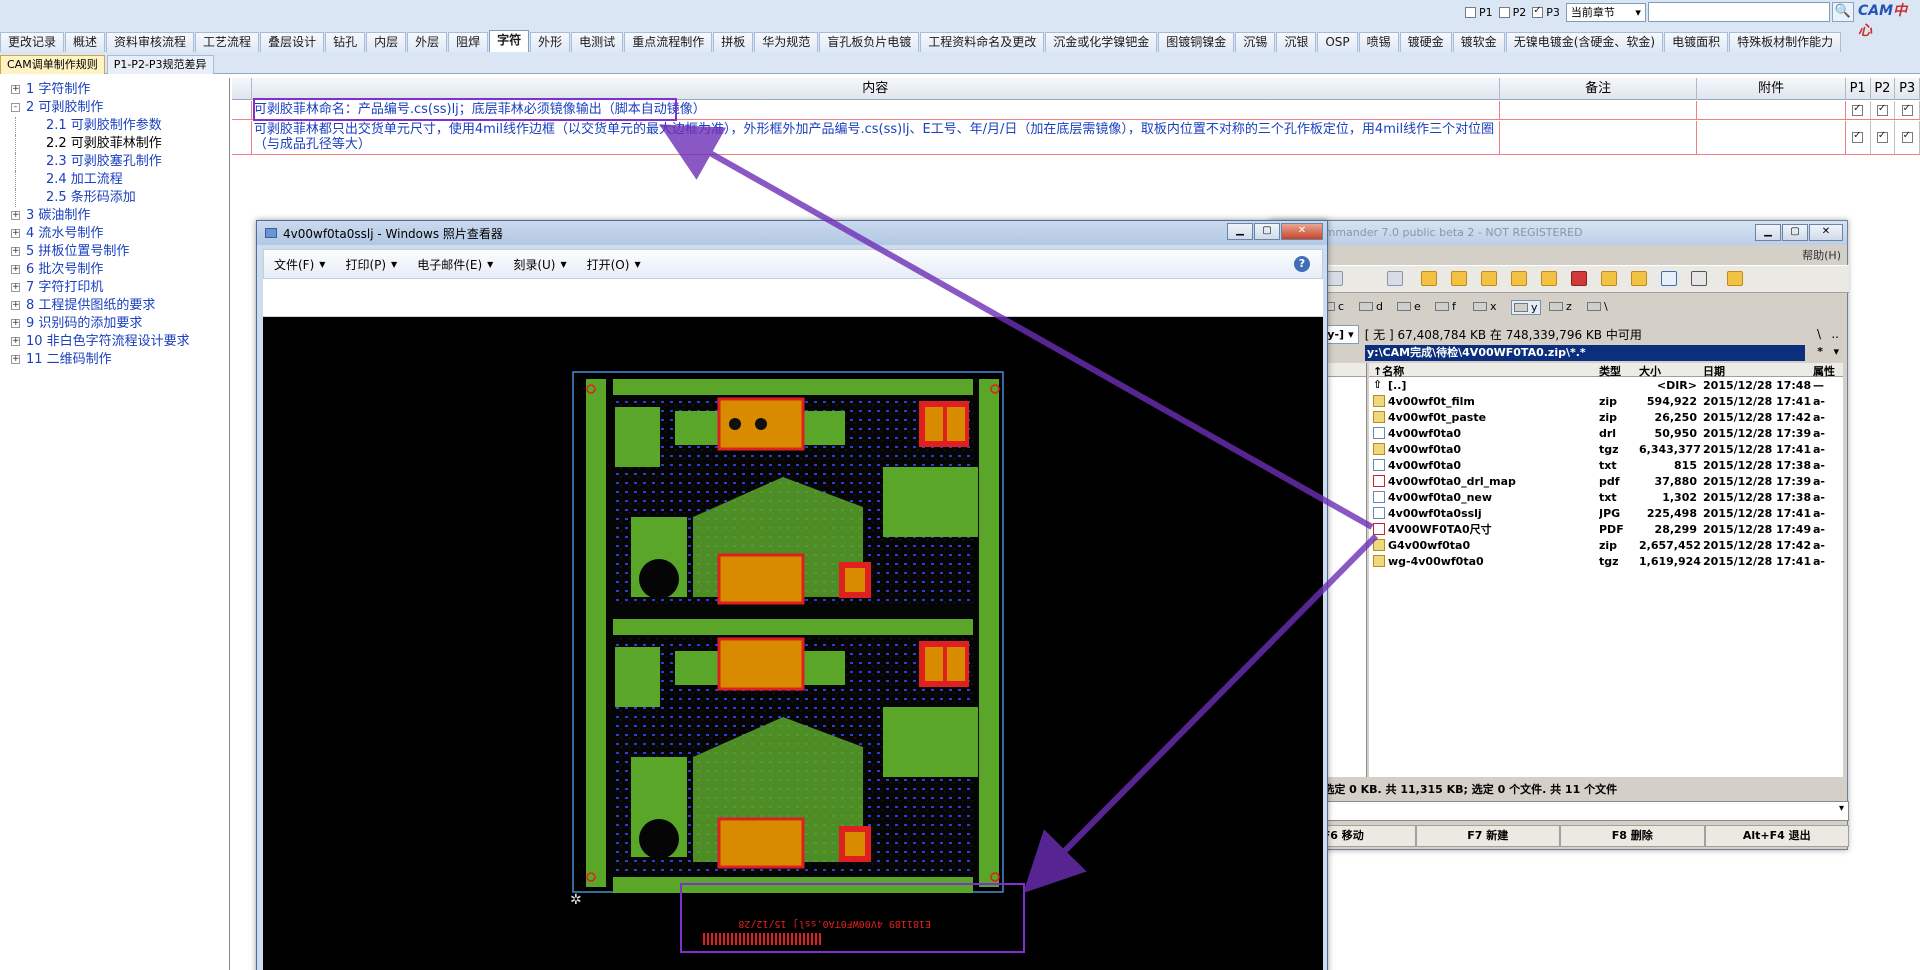  Describe the element at coordinates (509, 41) in the screenshot. I see `tab-9: 字符` at that location.